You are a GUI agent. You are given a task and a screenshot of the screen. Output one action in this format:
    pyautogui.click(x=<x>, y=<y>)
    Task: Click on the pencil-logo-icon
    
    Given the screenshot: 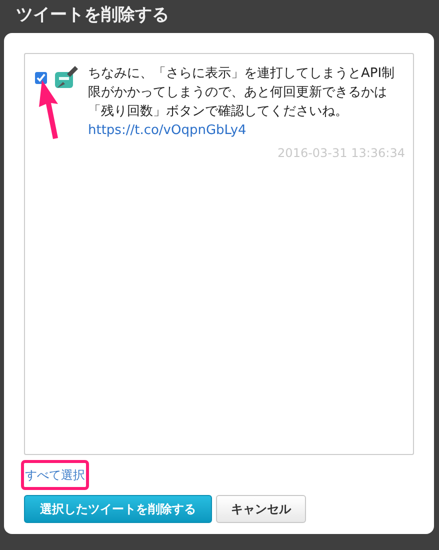 What is the action you would take?
    pyautogui.click(x=66, y=77)
    